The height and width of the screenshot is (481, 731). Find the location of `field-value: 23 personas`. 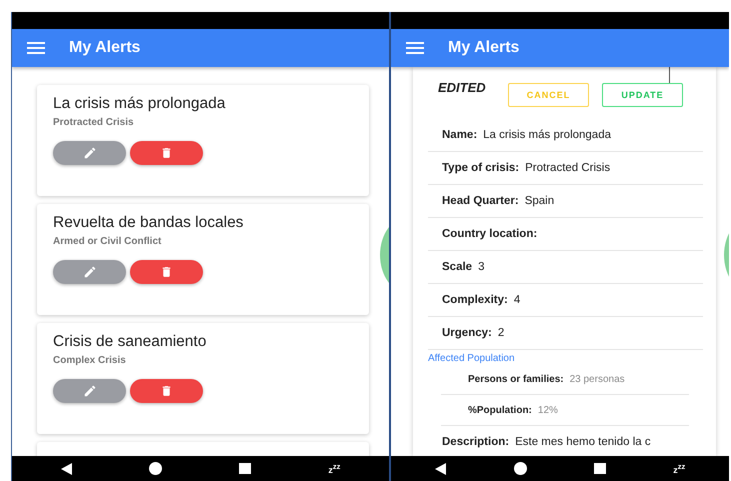

field-value: 23 personas is located at coordinates (597, 379).